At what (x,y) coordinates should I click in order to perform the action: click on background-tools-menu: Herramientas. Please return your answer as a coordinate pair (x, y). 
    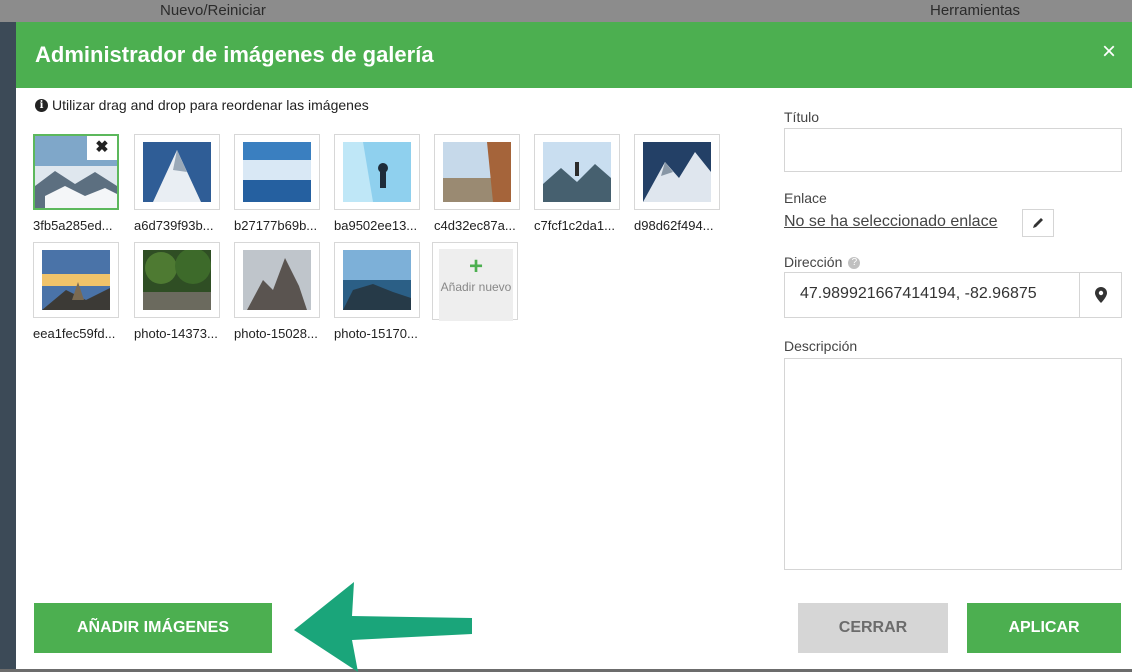
    Looking at the image, I should click on (975, 10).